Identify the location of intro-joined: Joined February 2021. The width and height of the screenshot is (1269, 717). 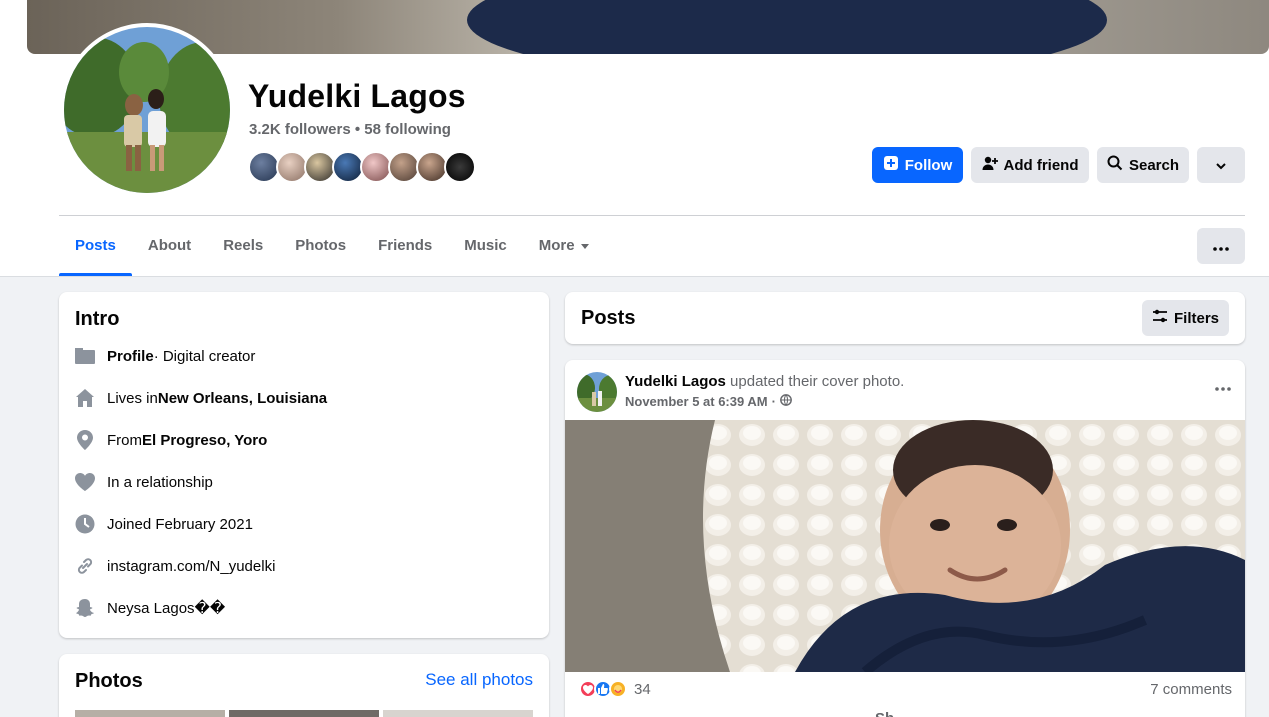
(164, 524).